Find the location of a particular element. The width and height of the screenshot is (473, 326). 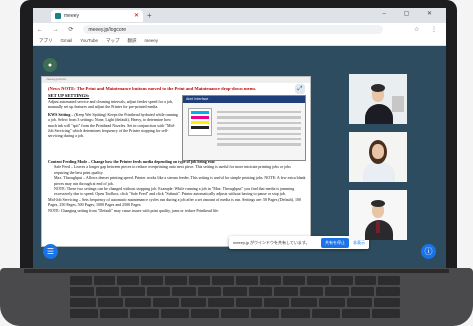

avatar-icon: ● is located at coordinates (50, 65).